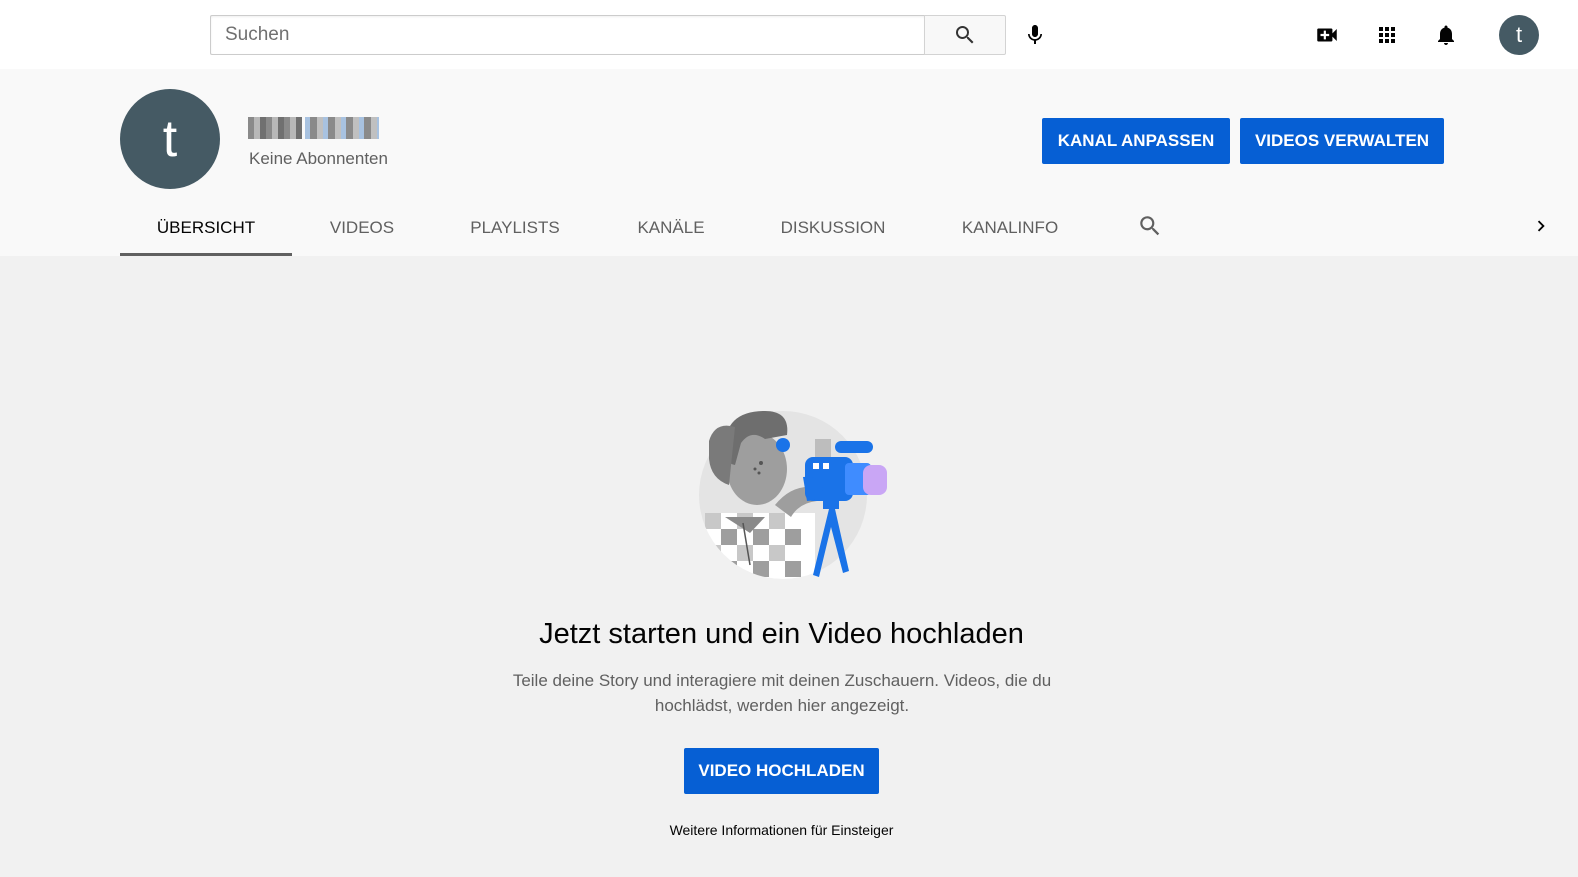 This screenshot has width=1578, height=877. Describe the element at coordinates (170, 139) in the screenshot. I see `channel-avatar: t` at that location.